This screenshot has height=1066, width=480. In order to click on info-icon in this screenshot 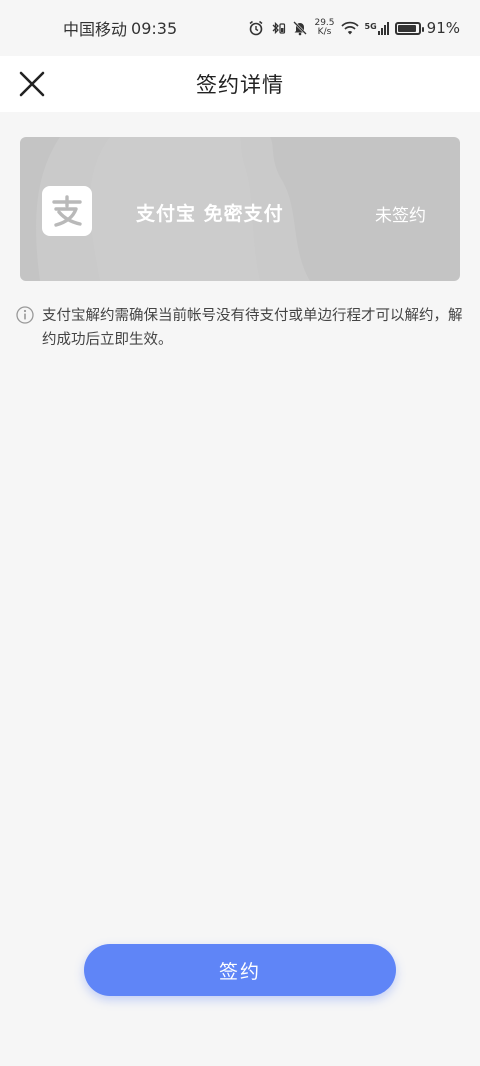, I will do `click(25, 315)`.